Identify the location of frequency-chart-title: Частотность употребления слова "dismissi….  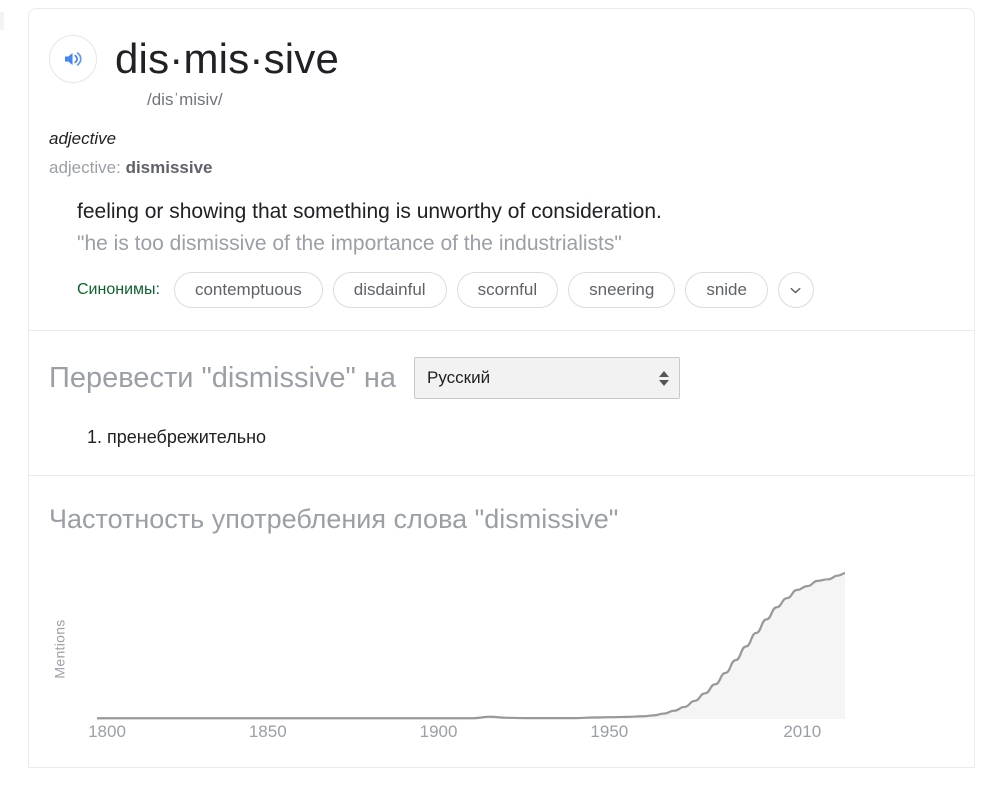
(334, 519).